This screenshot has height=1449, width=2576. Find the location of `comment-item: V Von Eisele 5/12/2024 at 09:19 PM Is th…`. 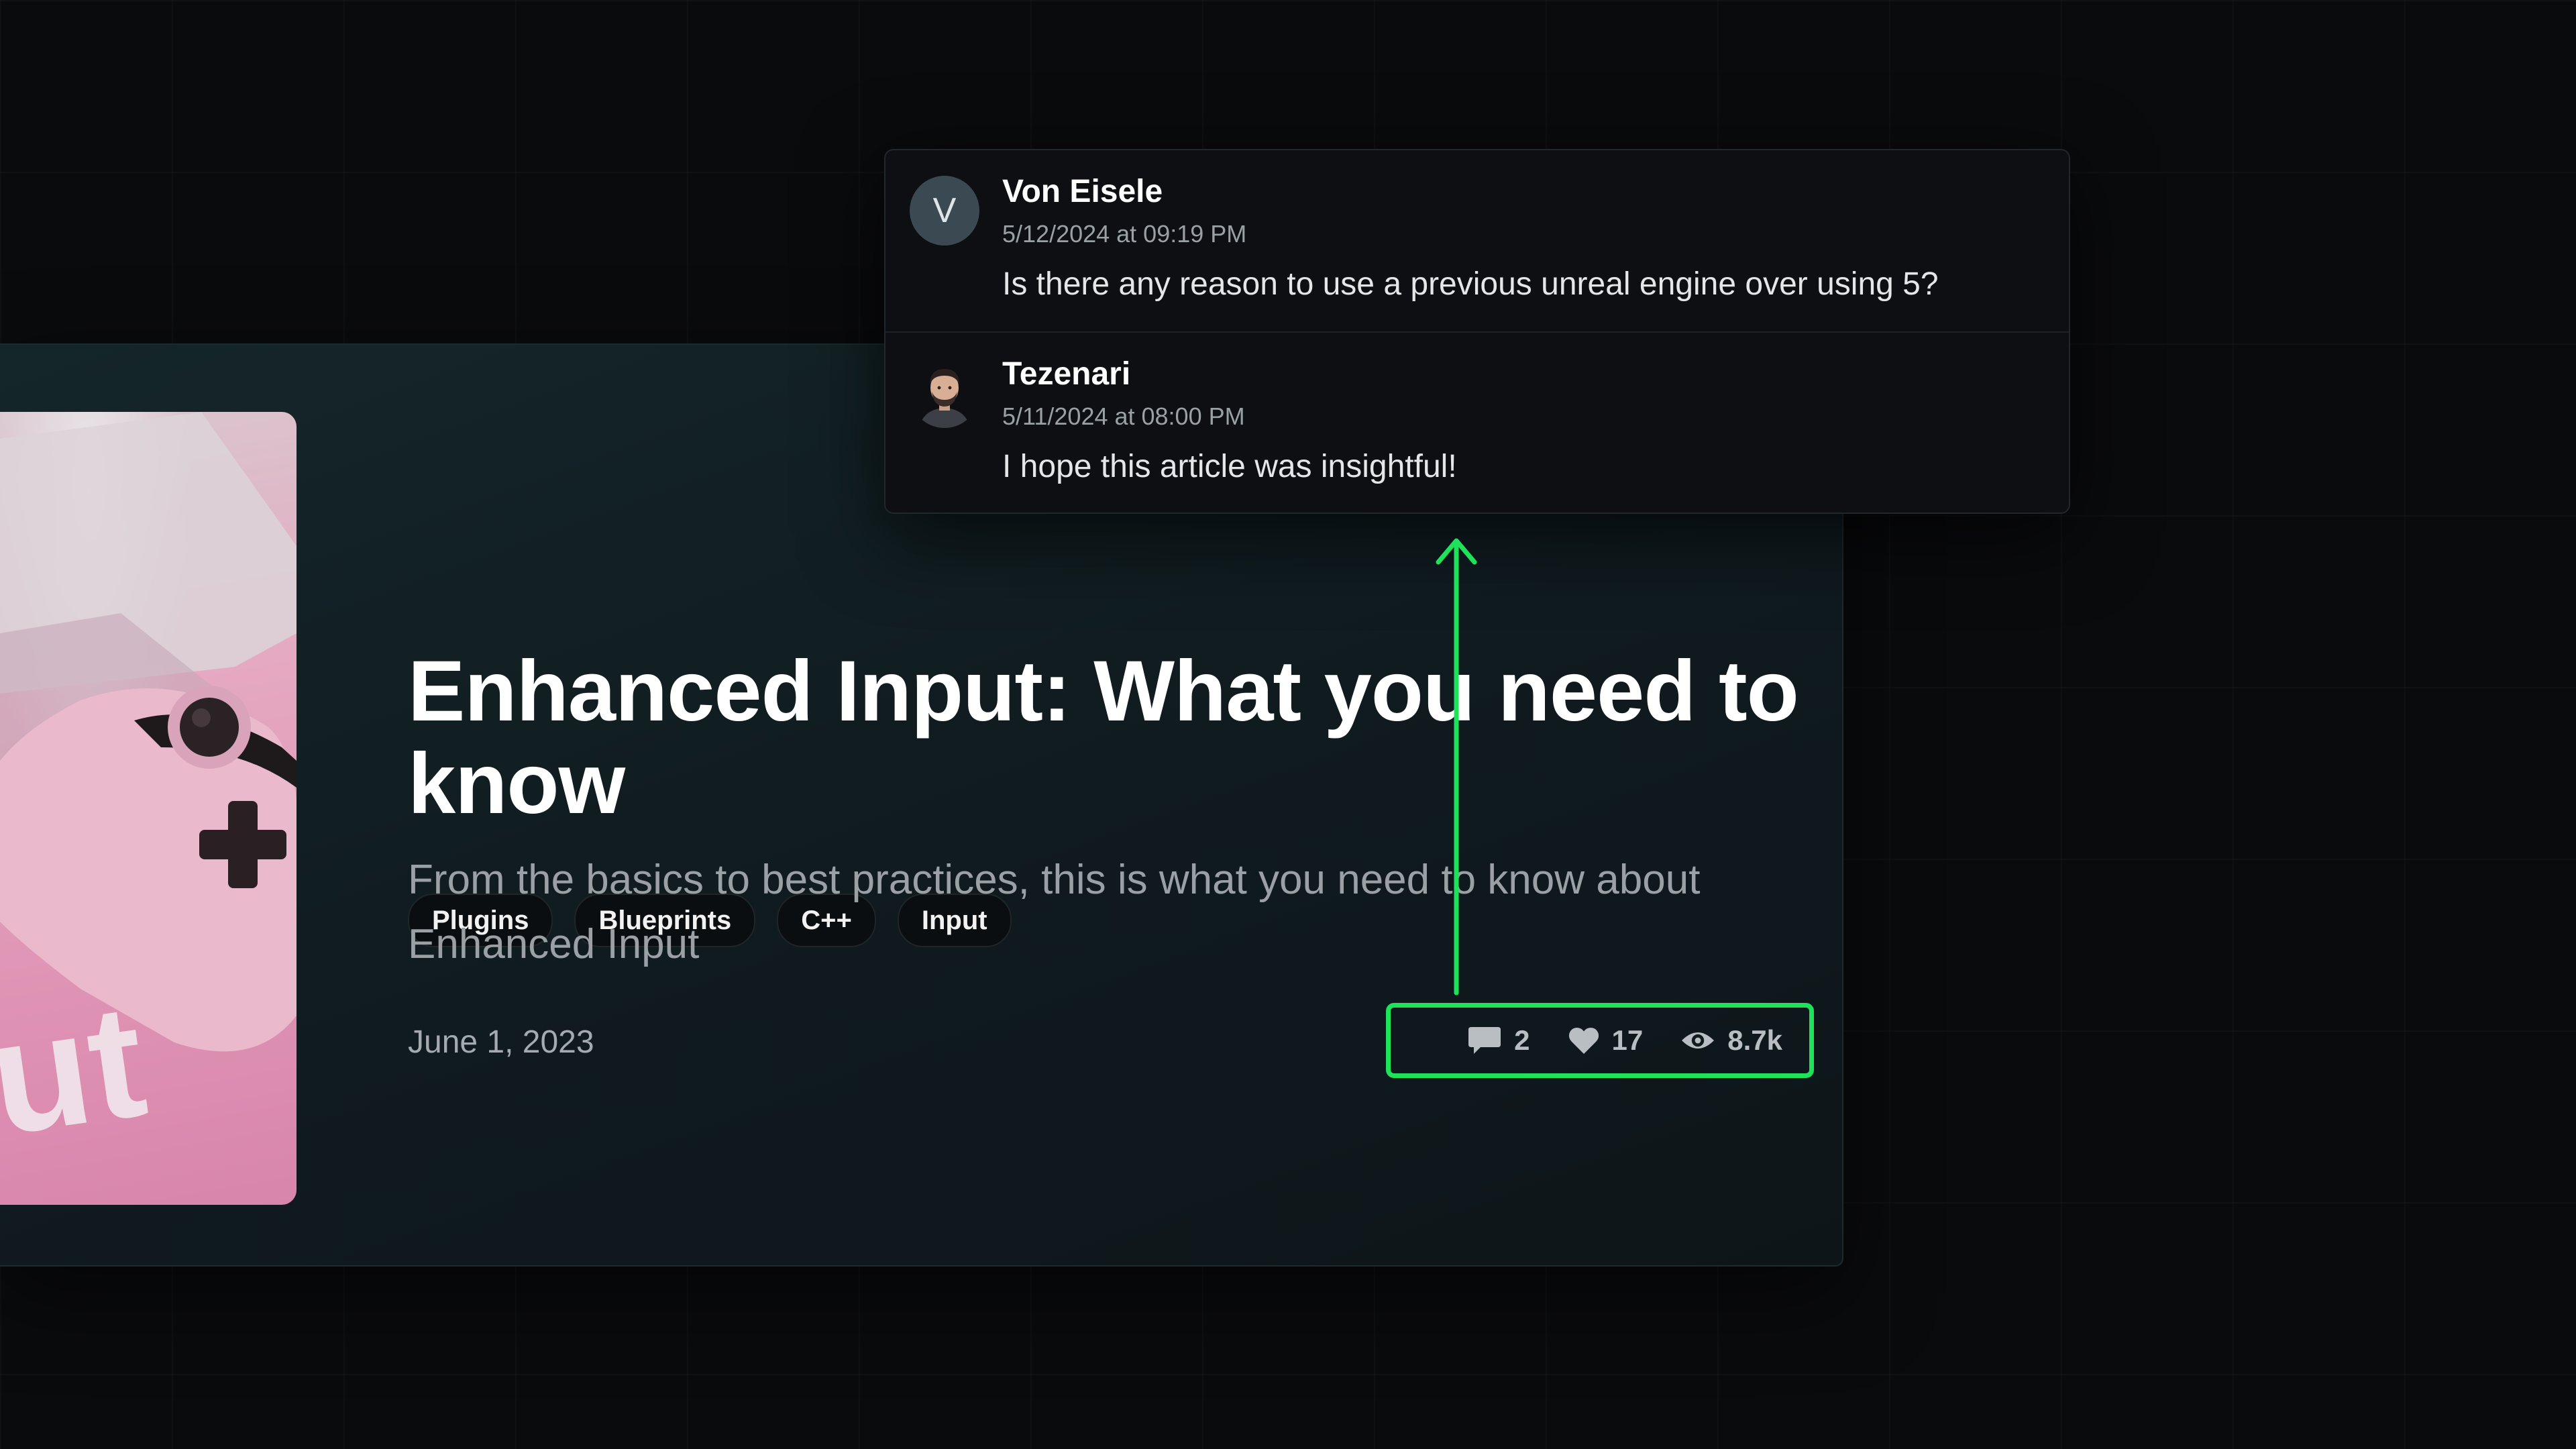

comment-item: V Von Eisele 5/12/2024 at 09:19 PM Is th… is located at coordinates (1477, 240).